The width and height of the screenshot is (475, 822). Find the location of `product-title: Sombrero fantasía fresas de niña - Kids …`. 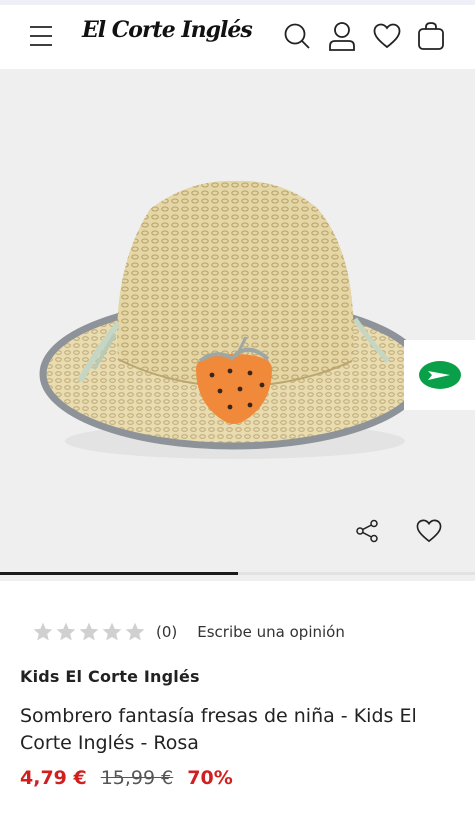

product-title: Sombrero fantasía fresas de niña - Kids … is located at coordinates (218, 729).